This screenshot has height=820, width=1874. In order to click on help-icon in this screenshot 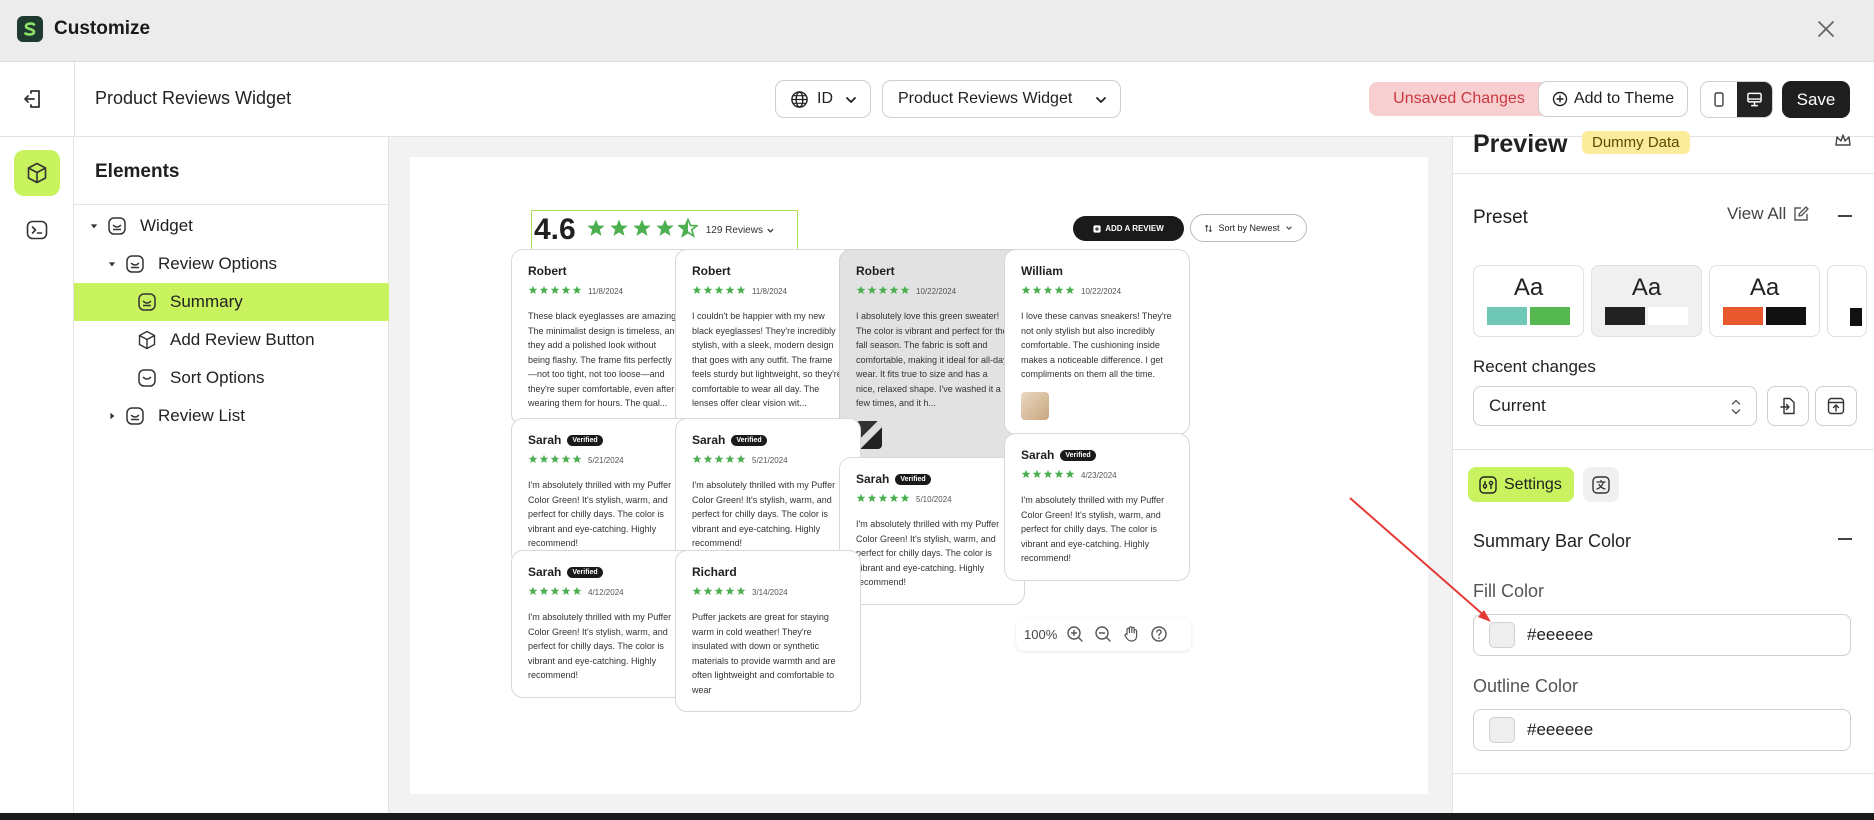, I will do `click(1159, 634)`.